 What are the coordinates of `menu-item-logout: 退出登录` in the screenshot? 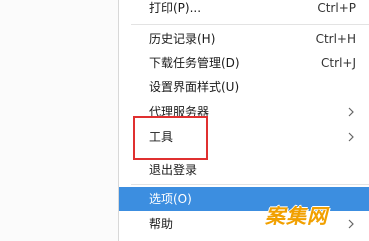 It's located at (244, 170).